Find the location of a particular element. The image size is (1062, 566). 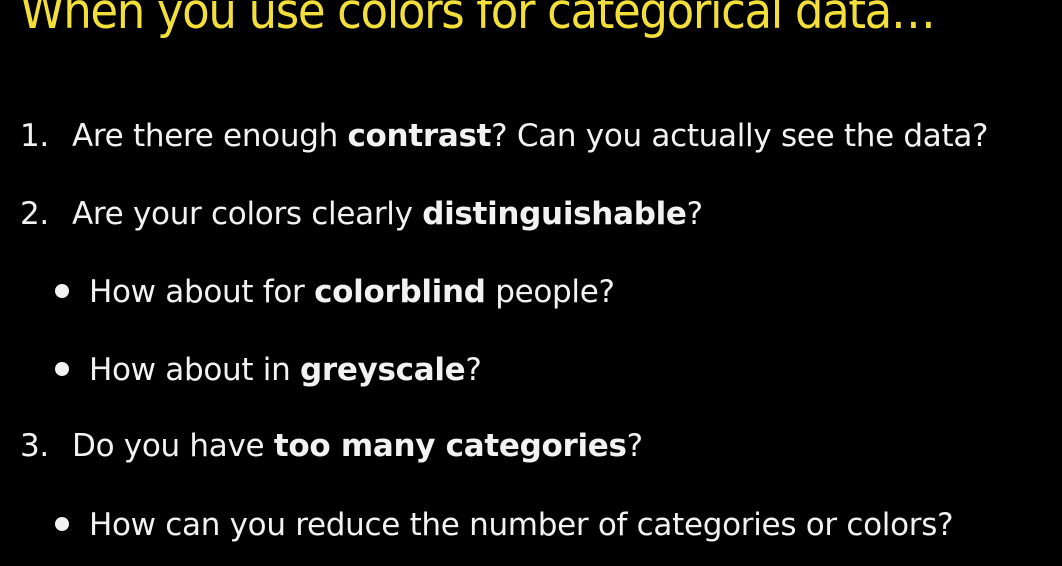

list-text: Are your colors clearly is located at coordinates (247, 214).